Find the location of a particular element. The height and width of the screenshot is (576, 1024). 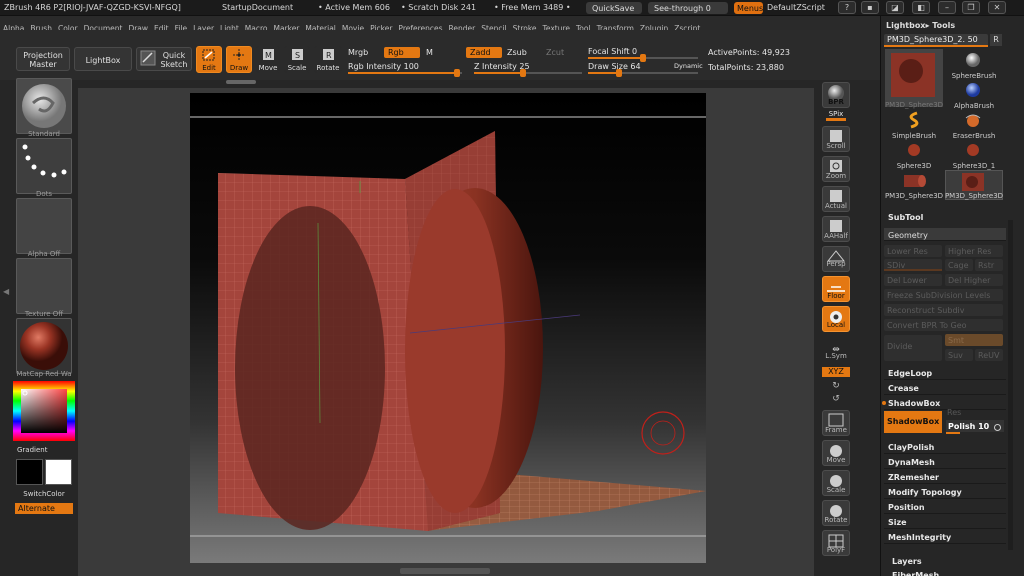

zadd-toggle: Zadd is located at coordinates (484, 52).